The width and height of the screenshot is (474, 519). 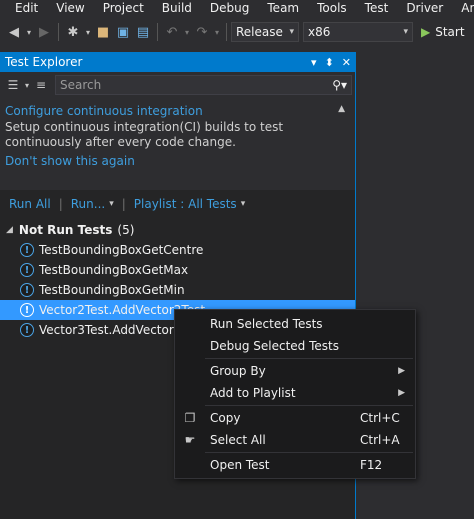 What do you see at coordinates (73, 32) in the screenshot?
I see `new-project-icon: ✱` at bounding box center [73, 32].